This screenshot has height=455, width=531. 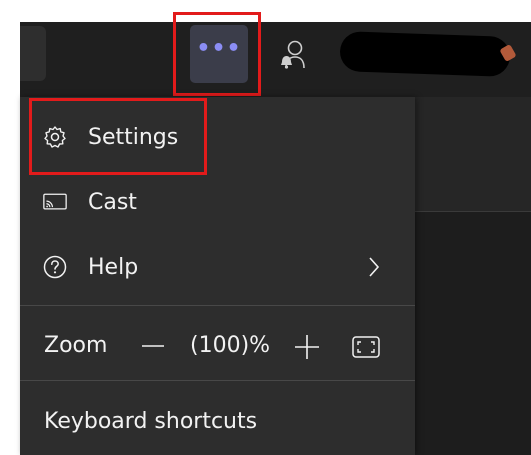 What do you see at coordinates (118, 136) in the screenshot?
I see `highlight-settings` at bounding box center [118, 136].